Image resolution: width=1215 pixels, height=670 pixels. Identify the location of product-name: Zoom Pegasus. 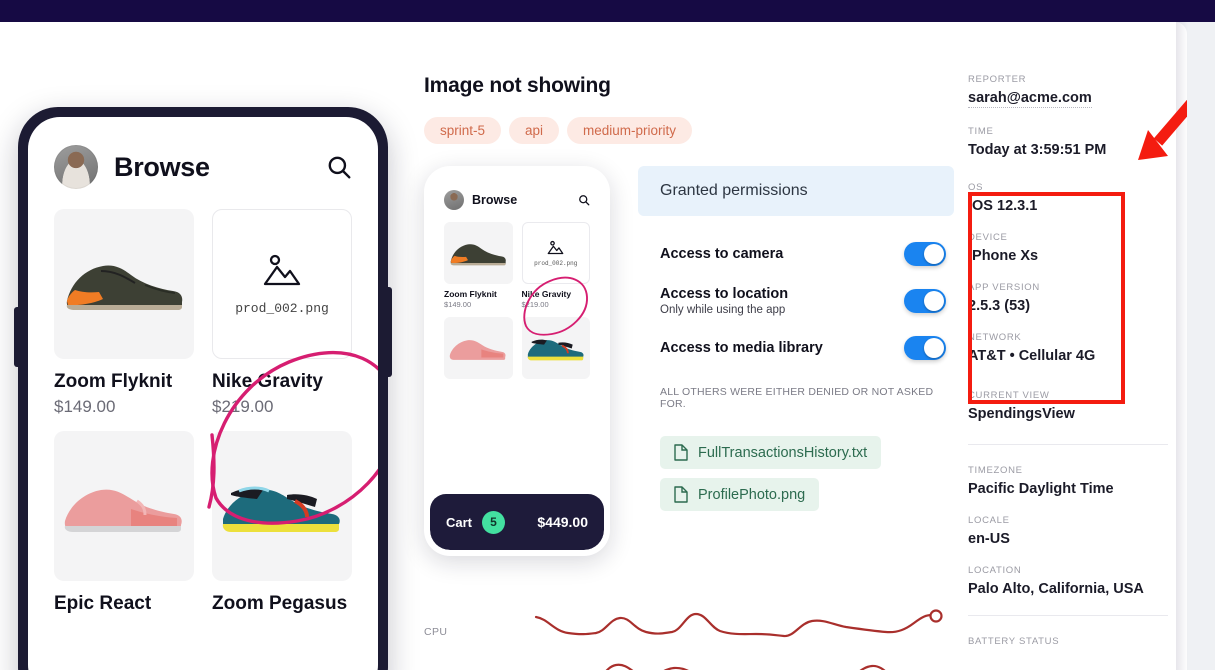
(280, 603).